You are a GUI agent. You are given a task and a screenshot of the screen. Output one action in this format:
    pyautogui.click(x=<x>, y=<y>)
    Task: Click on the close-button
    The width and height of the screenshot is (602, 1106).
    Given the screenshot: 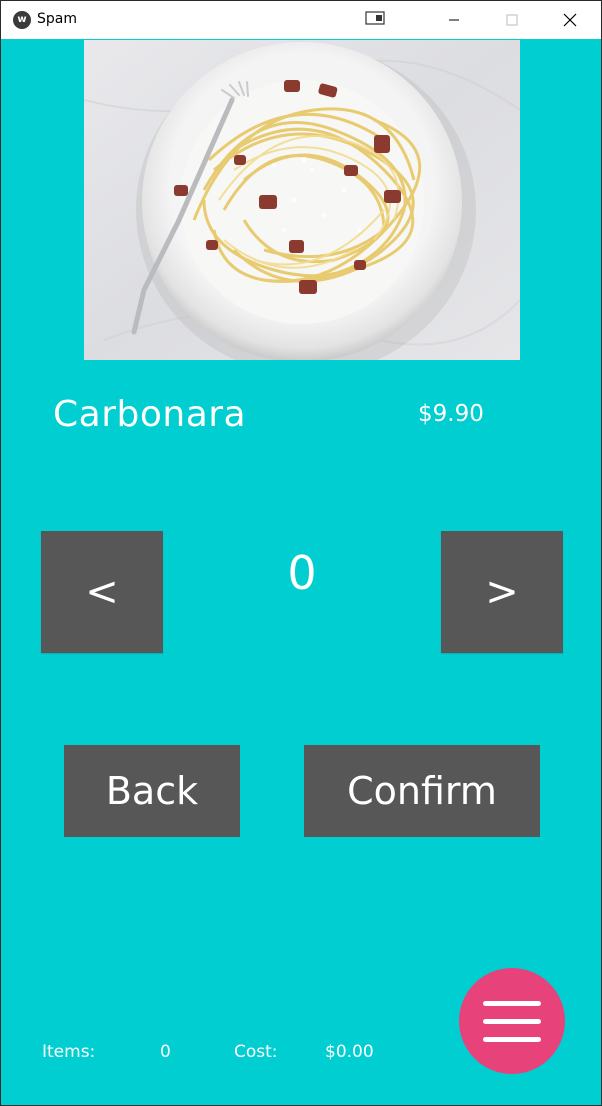 What is the action you would take?
    pyautogui.click(x=570, y=20)
    